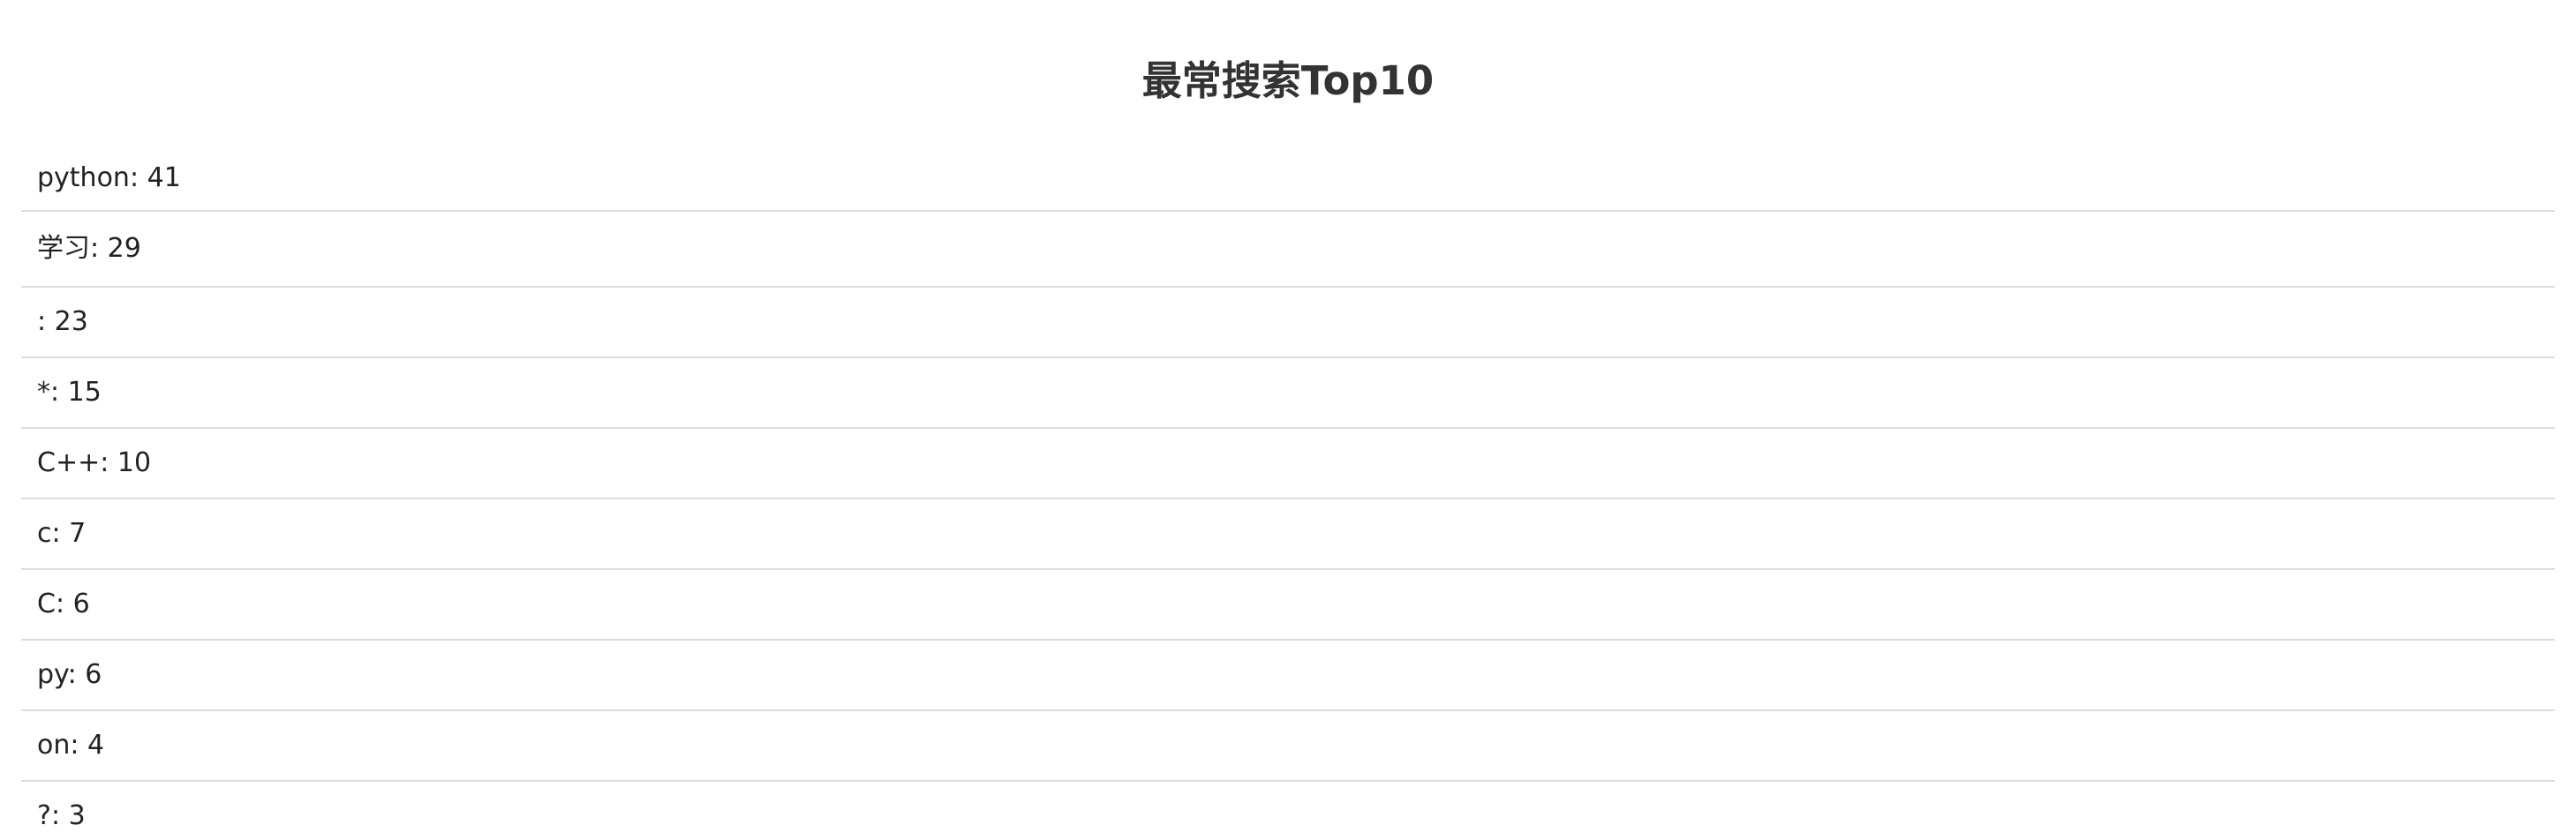 The height and width of the screenshot is (840, 2576). Describe the element at coordinates (1288, 250) in the screenshot. I see `list-item: 学习: 29` at that location.